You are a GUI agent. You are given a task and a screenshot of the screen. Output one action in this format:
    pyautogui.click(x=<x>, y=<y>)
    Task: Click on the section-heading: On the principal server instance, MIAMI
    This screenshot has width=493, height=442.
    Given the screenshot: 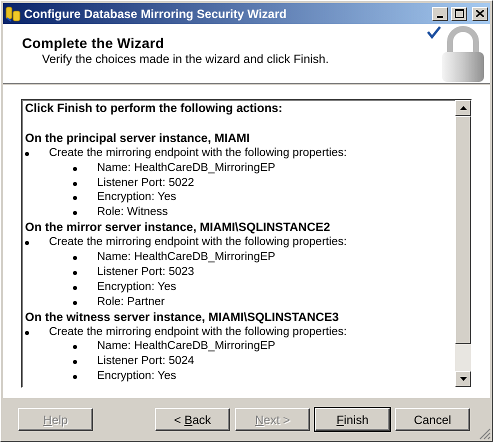 What is the action you would take?
    pyautogui.click(x=138, y=138)
    